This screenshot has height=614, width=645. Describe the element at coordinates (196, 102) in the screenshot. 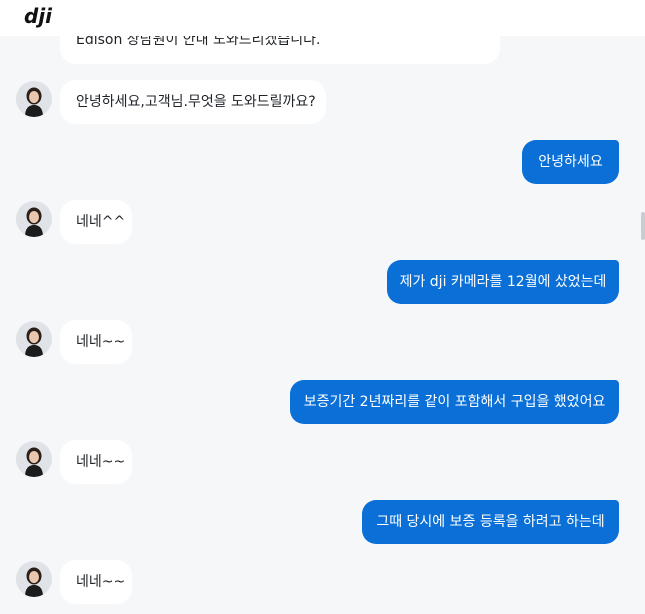

I see `agent-message-text: 안녕하세요,고객님.무엇을 도와드릴까요?` at that location.